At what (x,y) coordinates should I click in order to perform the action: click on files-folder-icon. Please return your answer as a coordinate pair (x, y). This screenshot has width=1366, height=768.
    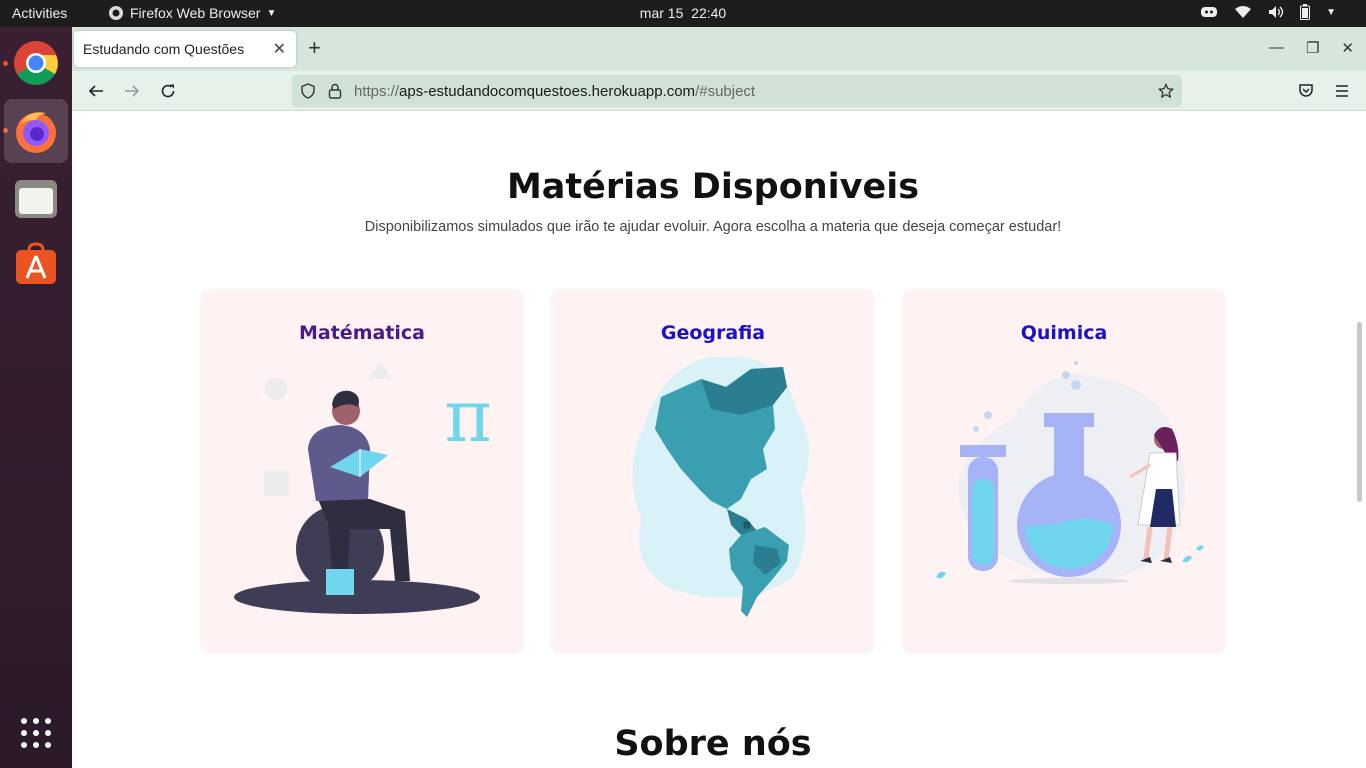
    Looking at the image, I should click on (36, 199).